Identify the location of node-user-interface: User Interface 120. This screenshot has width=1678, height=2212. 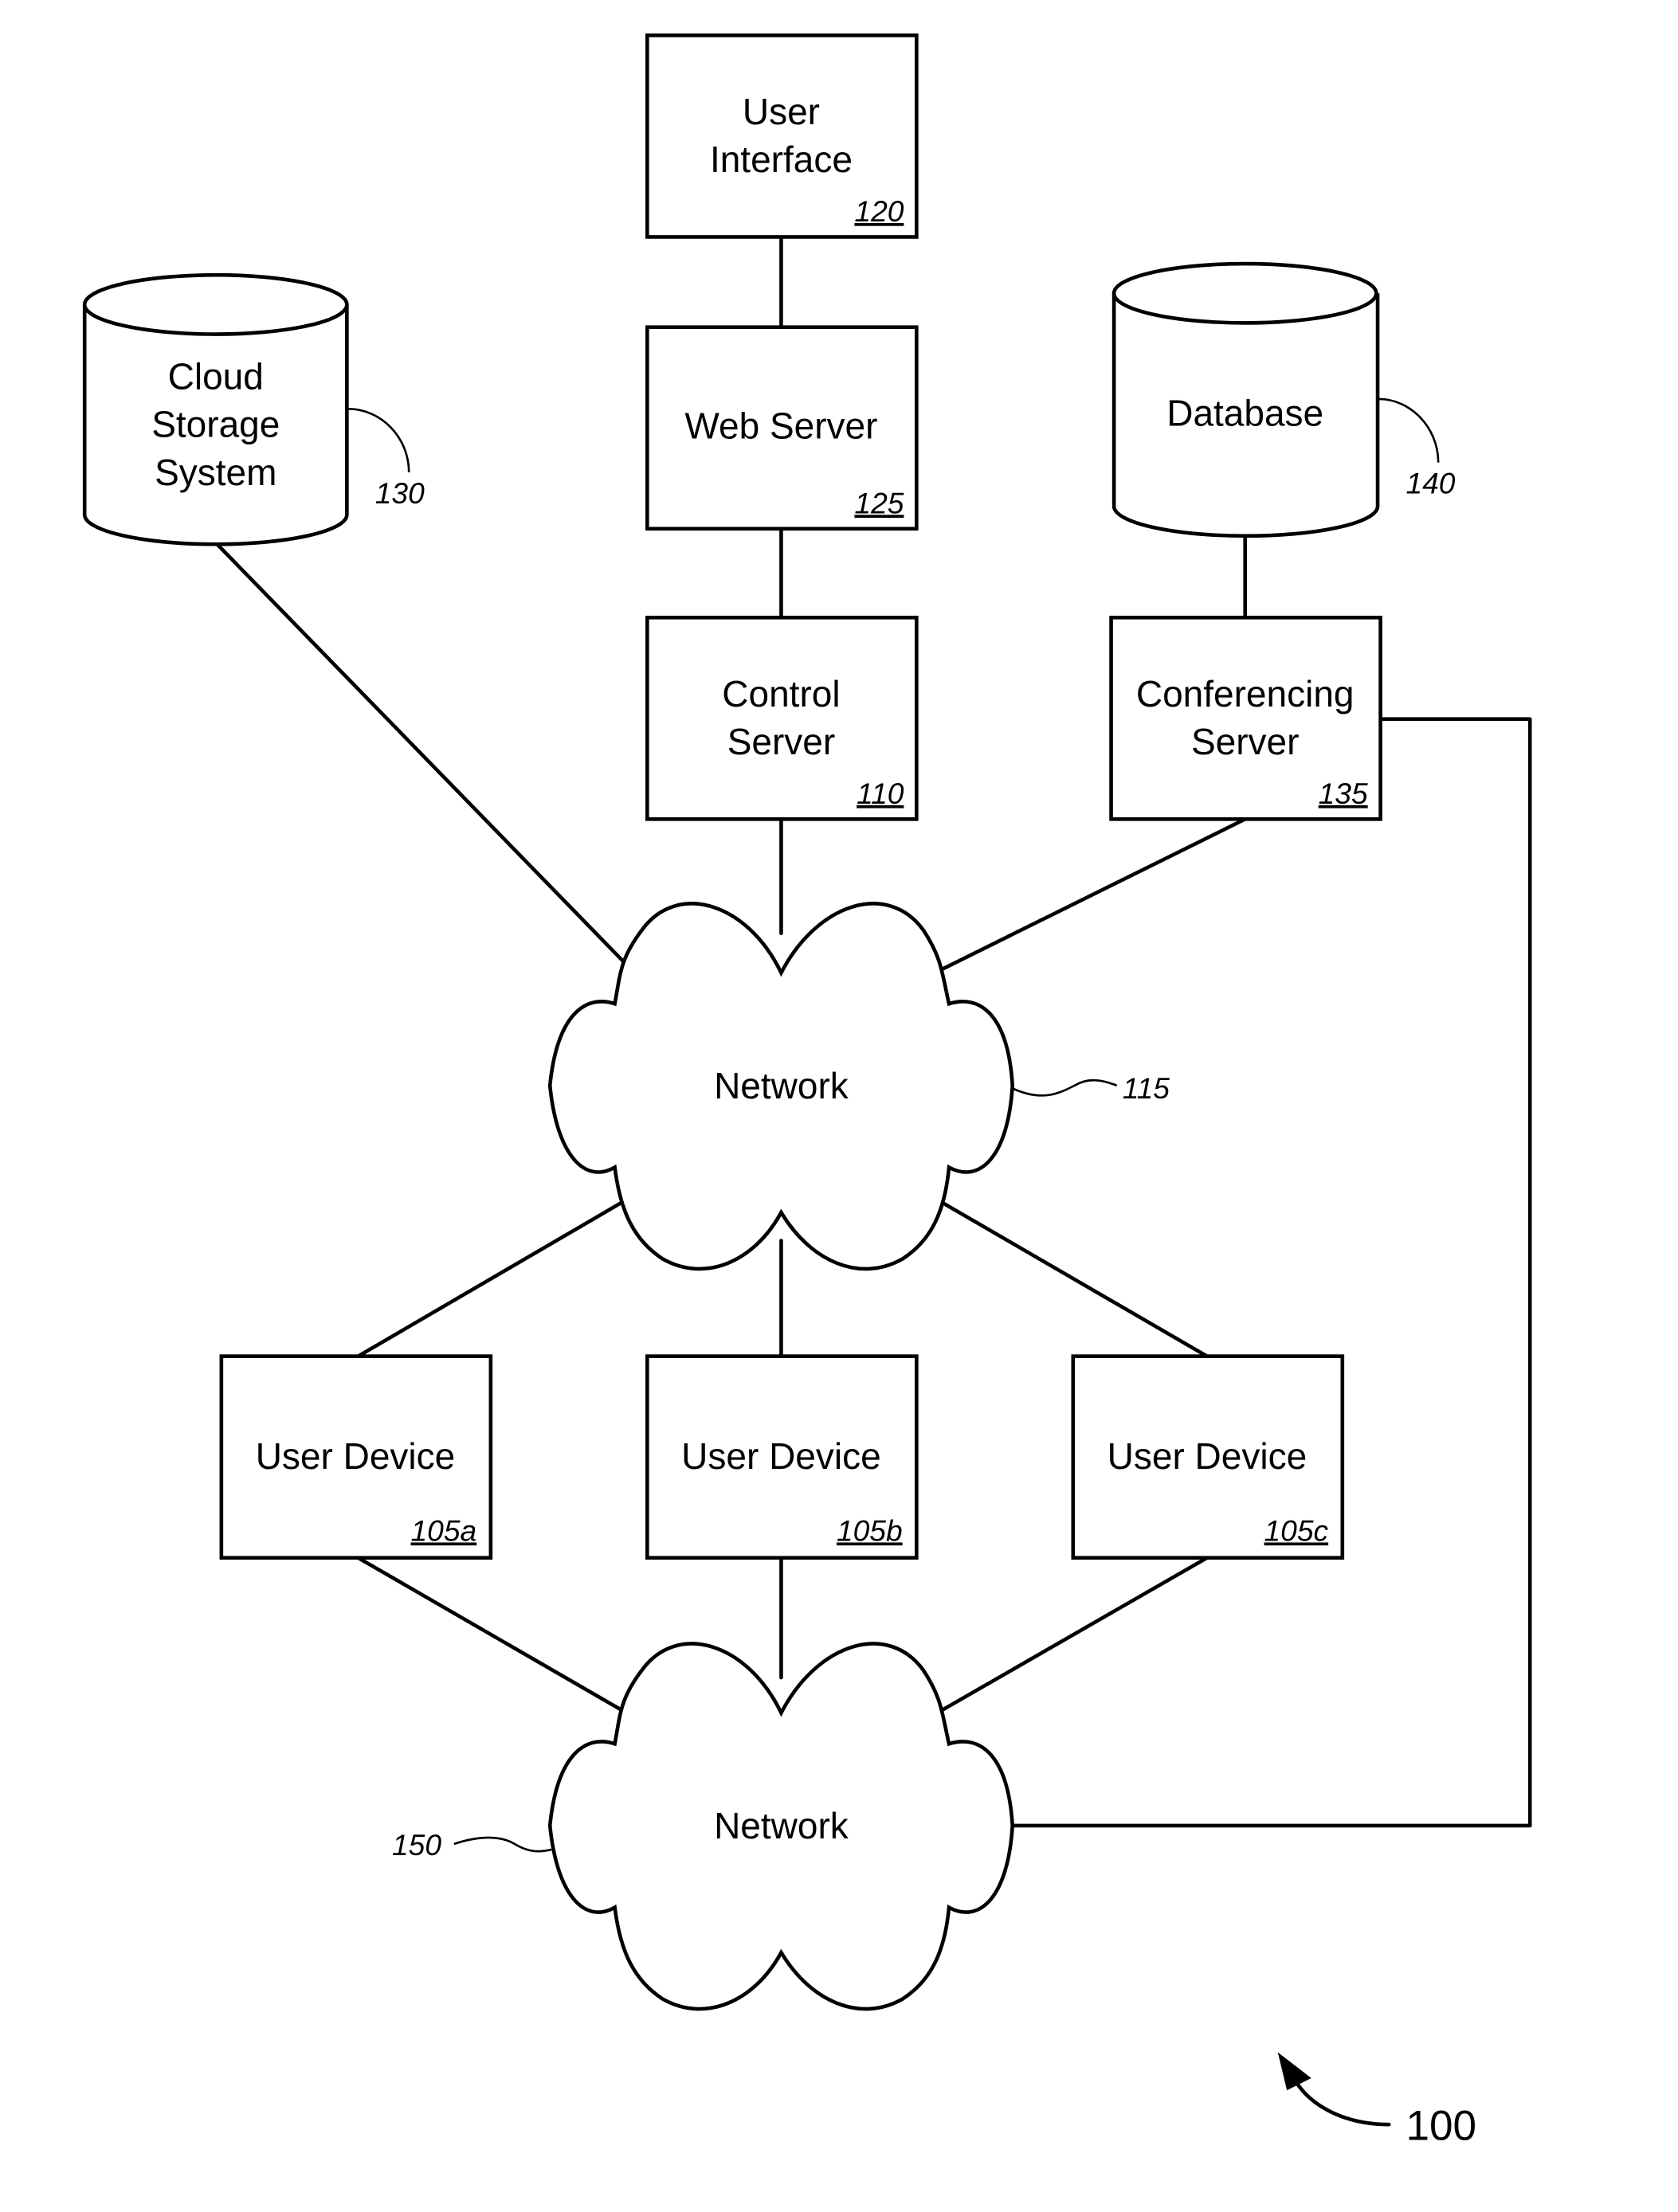
(782, 136).